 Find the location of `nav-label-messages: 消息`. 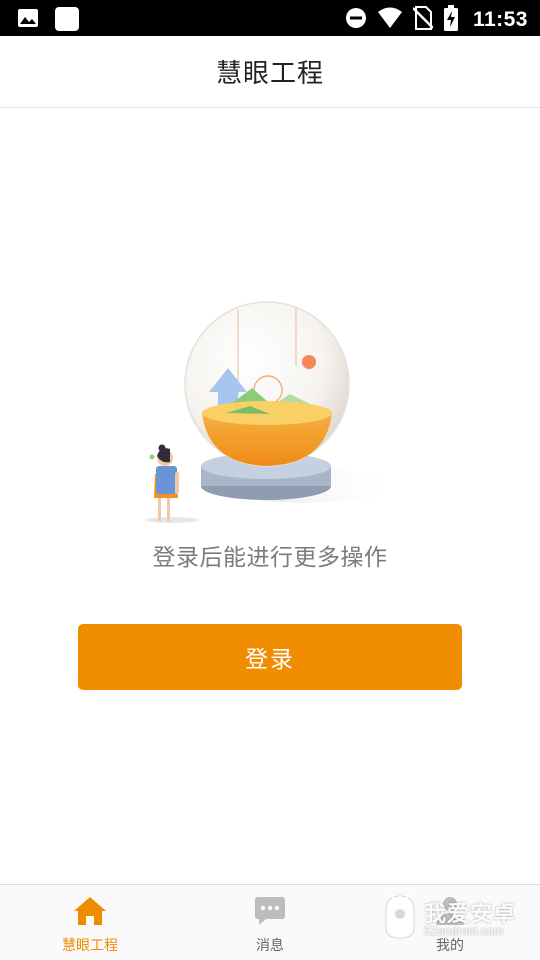

nav-label-messages: 消息 is located at coordinates (270, 946).